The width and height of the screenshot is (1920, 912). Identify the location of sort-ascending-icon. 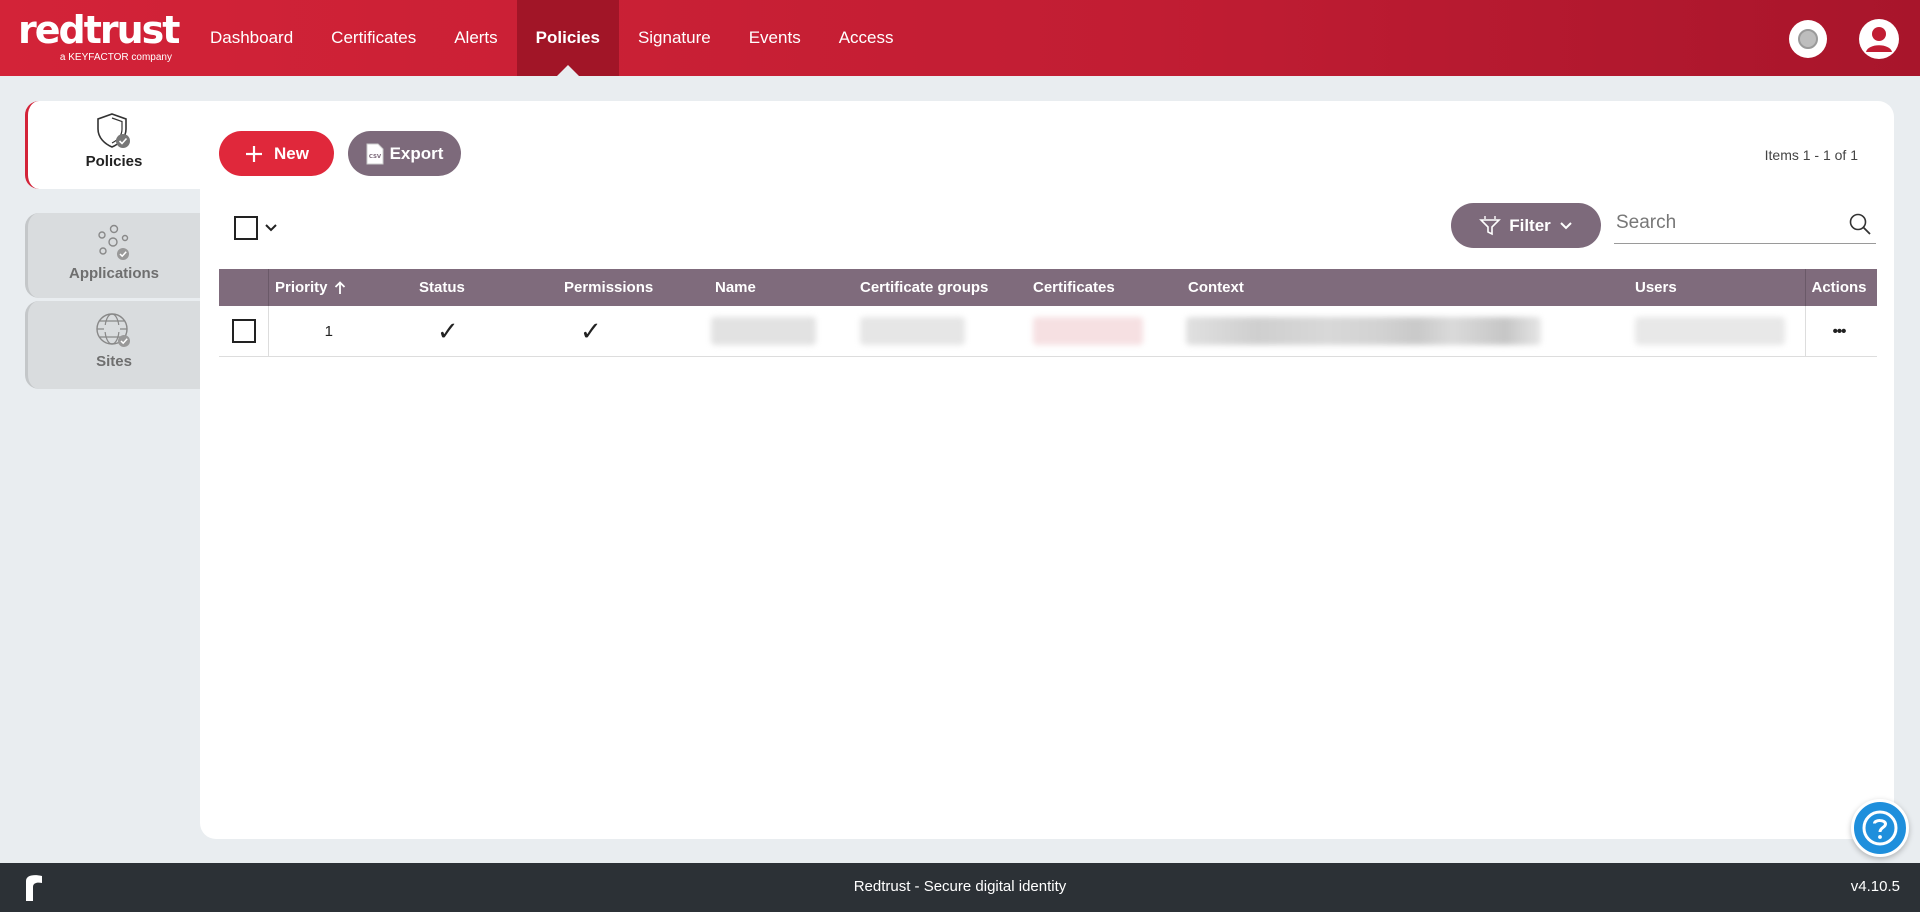
(339, 287).